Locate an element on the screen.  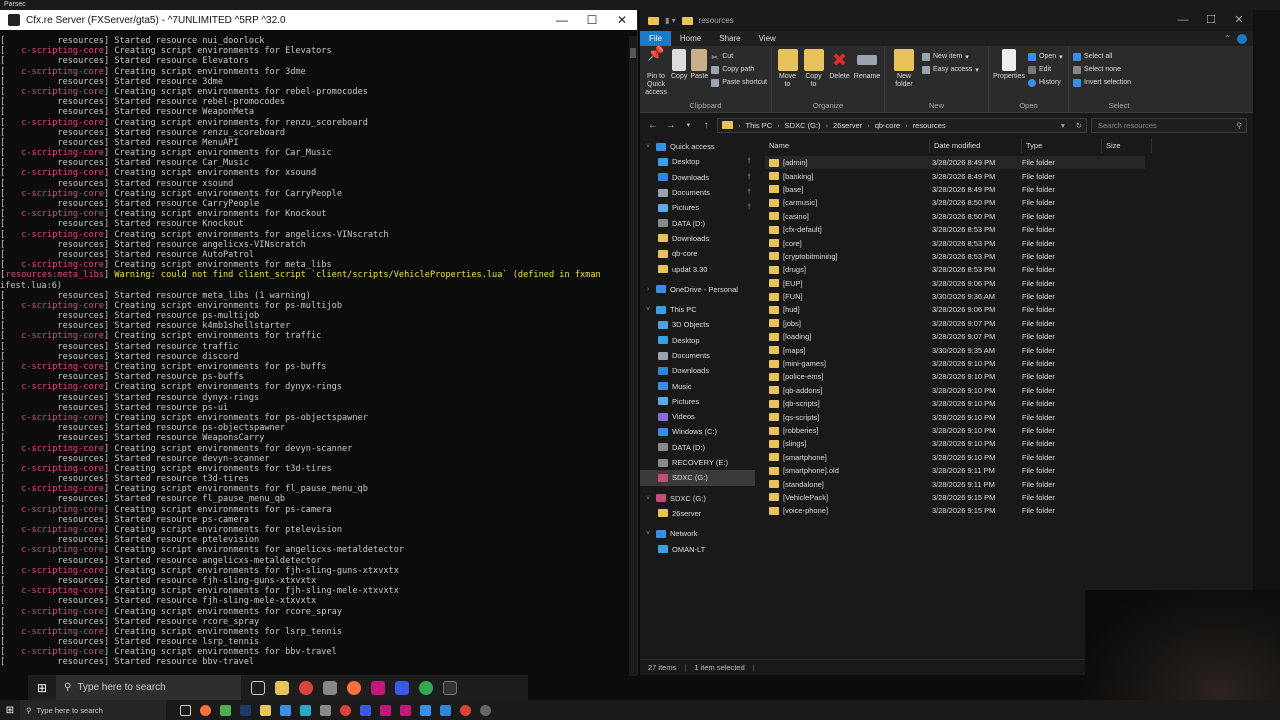
recent-chevron-icon: ▾ is located at coordinates (689, 125).